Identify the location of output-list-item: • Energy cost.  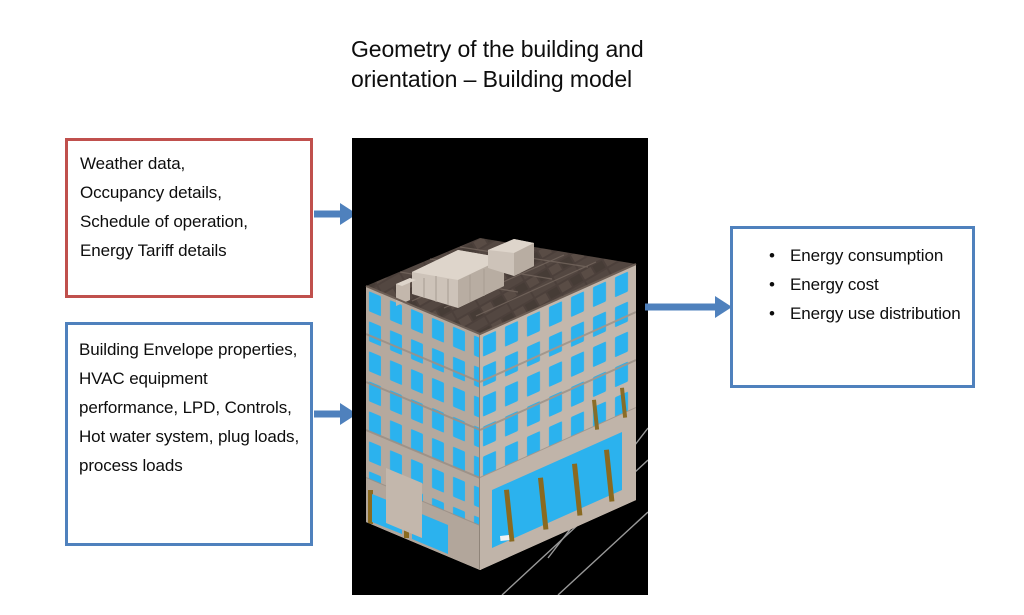
(853, 284).